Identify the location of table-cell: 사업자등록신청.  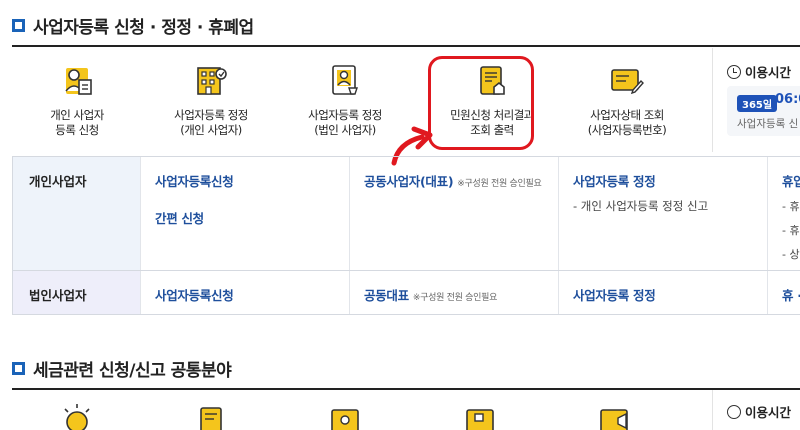
(244, 292).